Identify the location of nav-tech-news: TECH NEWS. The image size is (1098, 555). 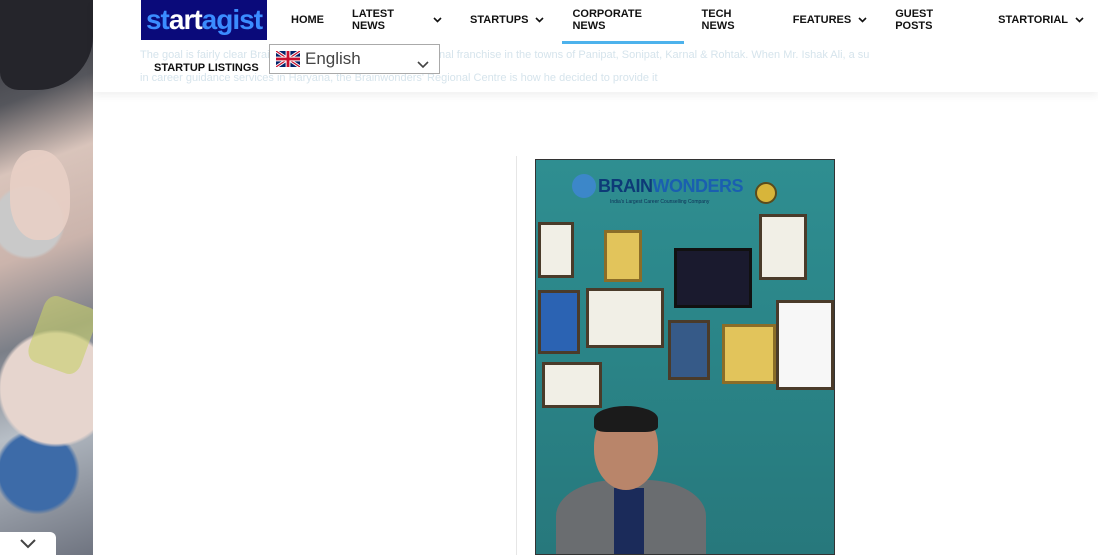
(733, 20).